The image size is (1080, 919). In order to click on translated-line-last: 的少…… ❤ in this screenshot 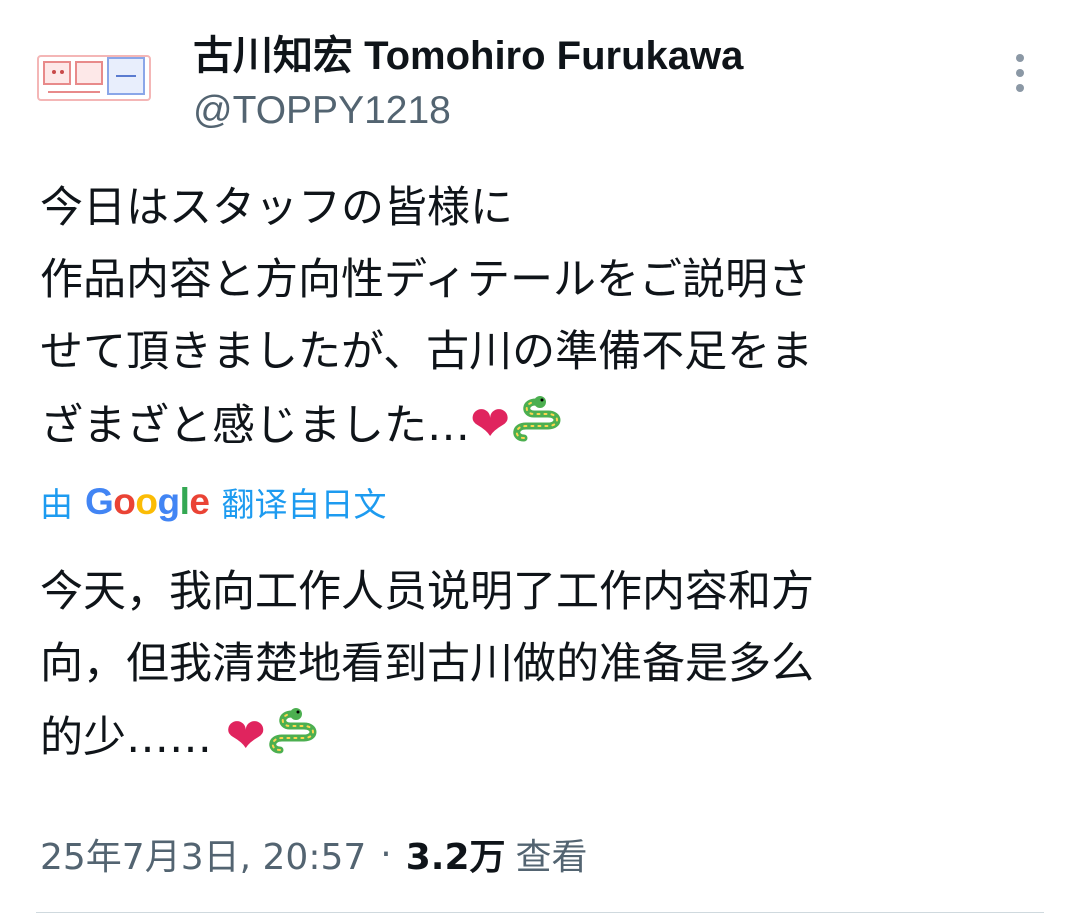, I will do `click(530, 737)`.